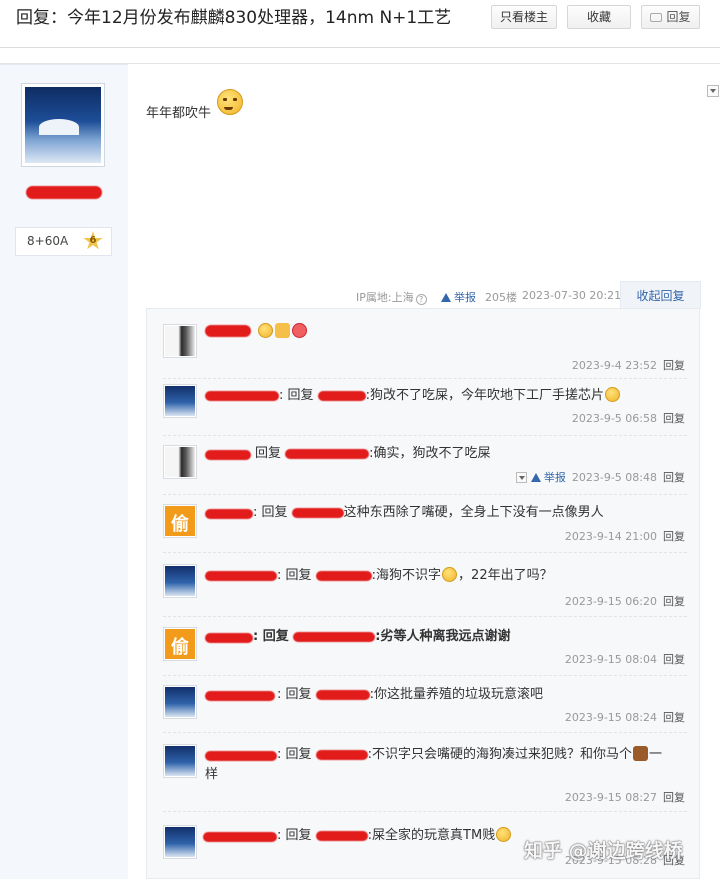  I want to click on post-text: 年年都吹牛, so click(179, 113).